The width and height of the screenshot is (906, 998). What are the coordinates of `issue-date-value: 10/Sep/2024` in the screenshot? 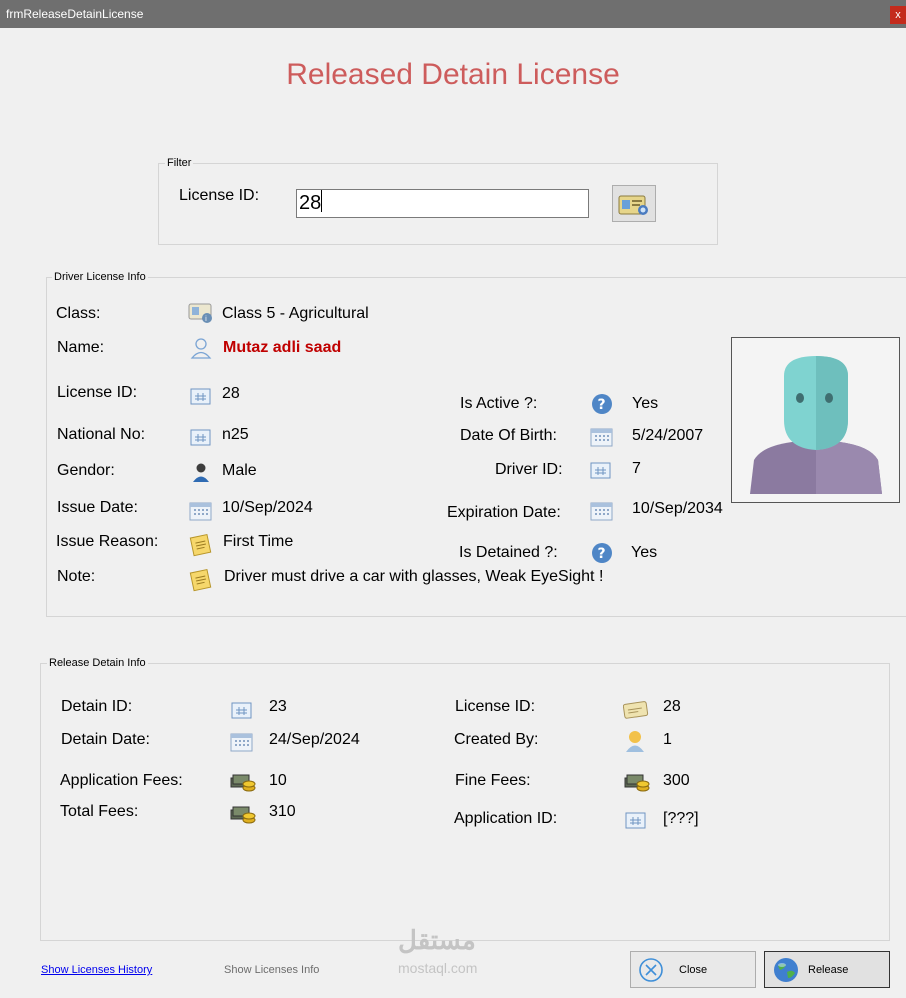 It's located at (267, 507).